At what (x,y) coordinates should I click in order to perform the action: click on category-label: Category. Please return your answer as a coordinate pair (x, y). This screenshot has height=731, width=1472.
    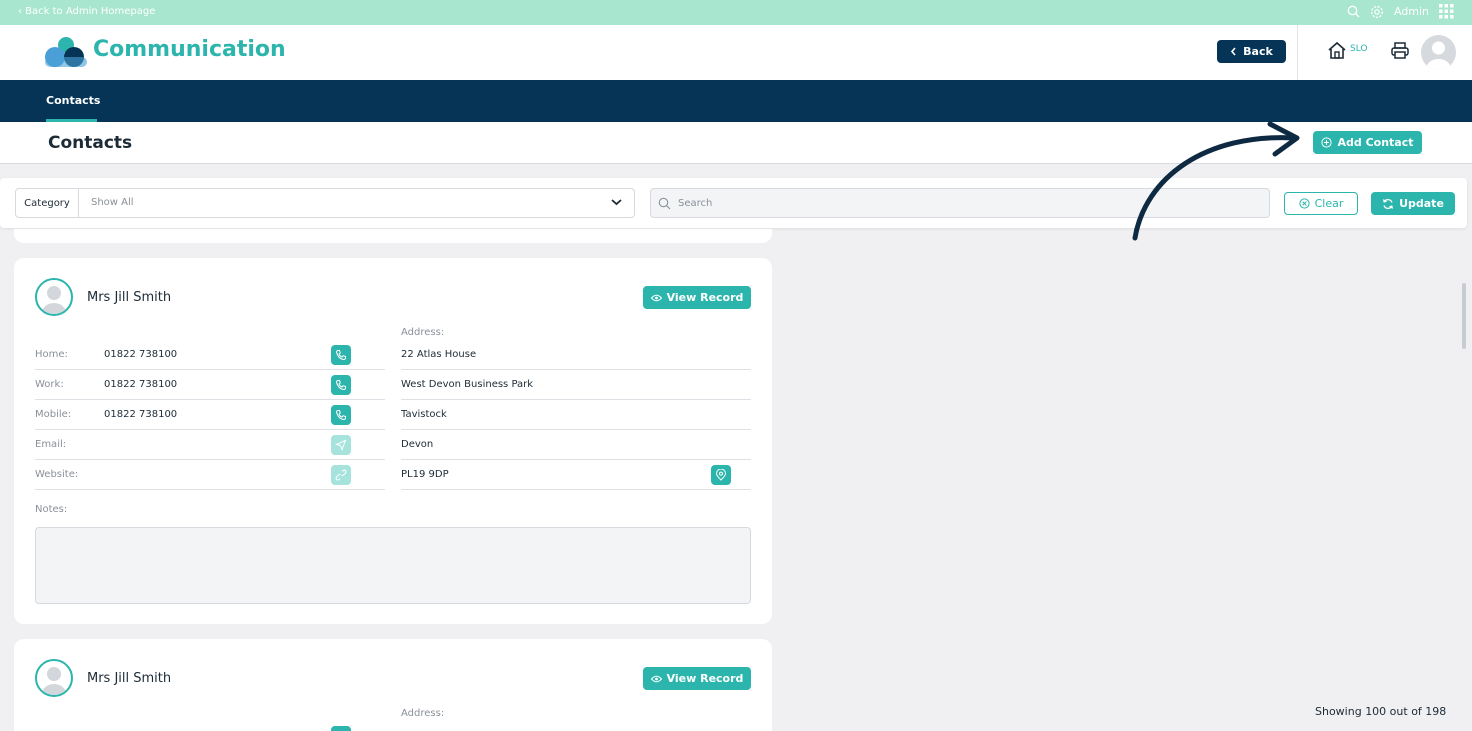
    Looking at the image, I should click on (47, 203).